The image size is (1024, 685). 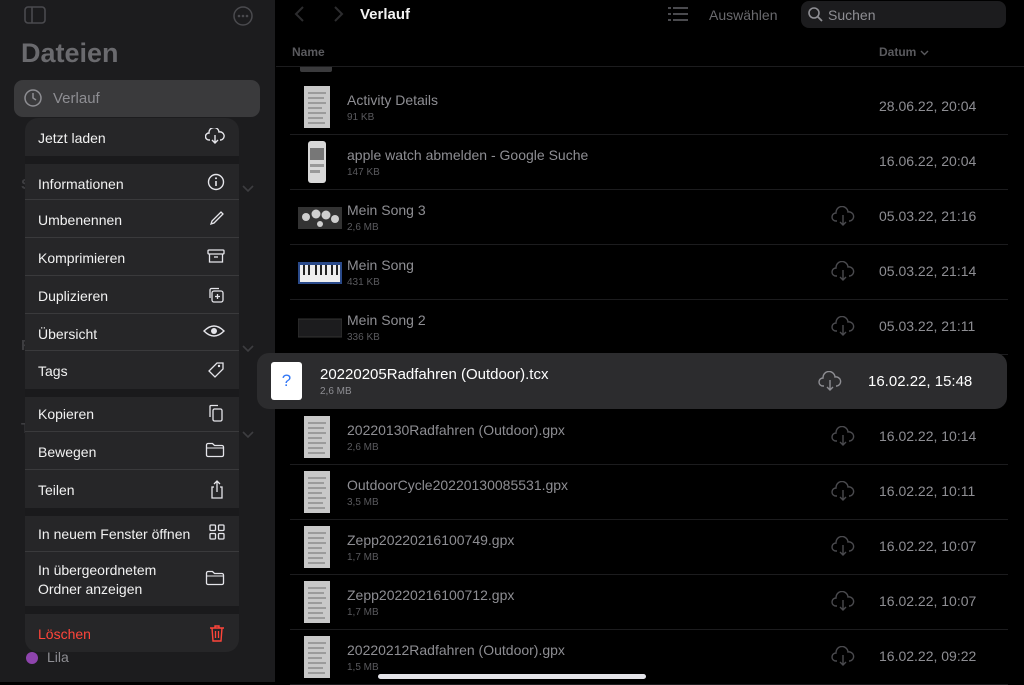 What do you see at coordinates (286, 381) in the screenshot?
I see `unknown-file-icon: ?` at bounding box center [286, 381].